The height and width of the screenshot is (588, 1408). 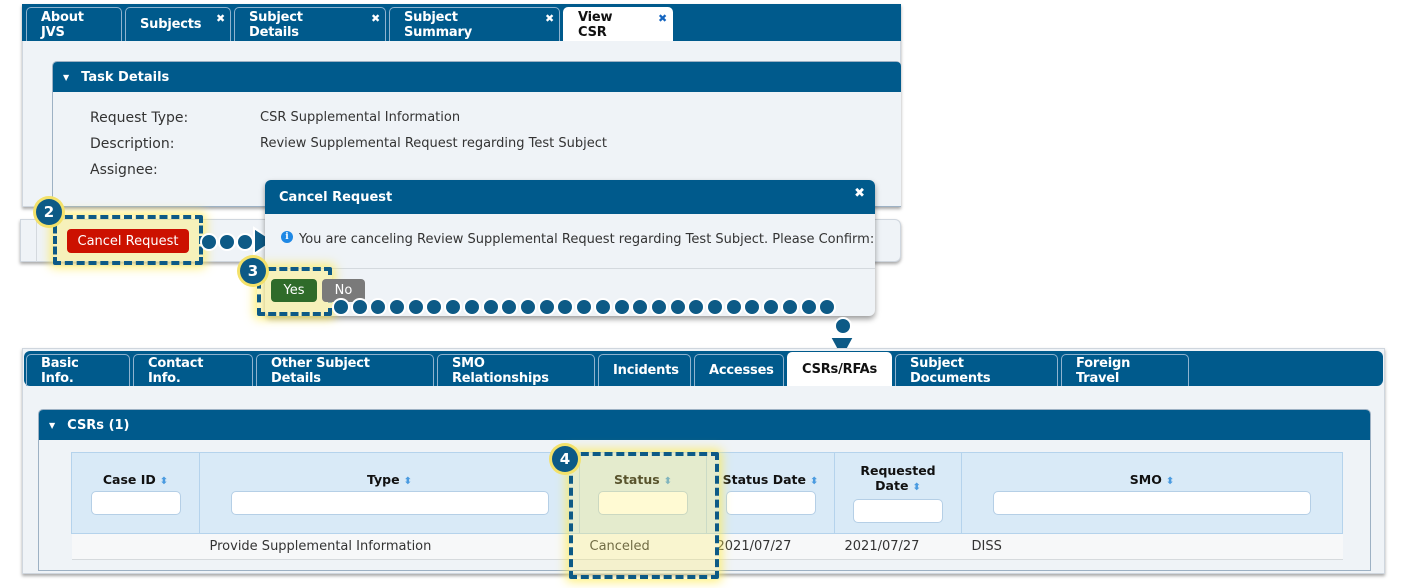 I want to click on tab-smo-relationships: SMO Relationships, so click(x=516, y=370).